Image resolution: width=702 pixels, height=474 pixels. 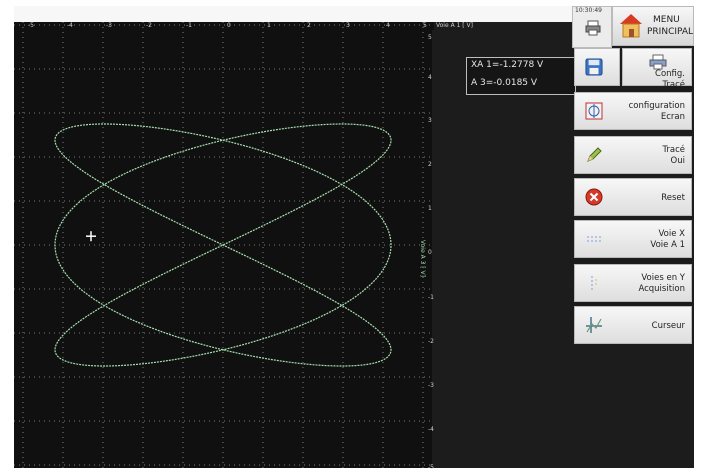 What do you see at coordinates (91, 236) in the screenshot?
I see `cursor-marker` at bounding box center [91, 236].